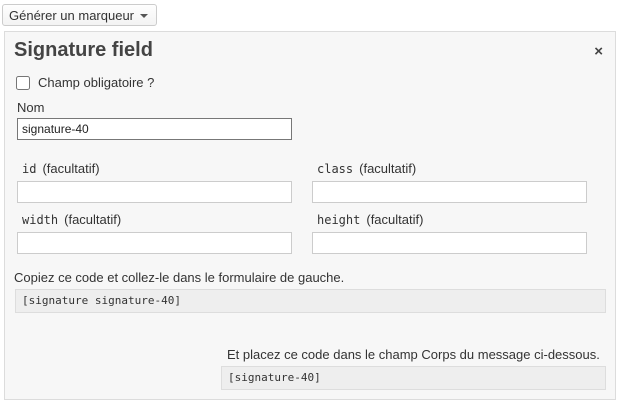  What do you see at coordinates (413, 378) in the screenshot?
I see `mail-tag-code: [signature-40]` at bounding box center [413, 378].